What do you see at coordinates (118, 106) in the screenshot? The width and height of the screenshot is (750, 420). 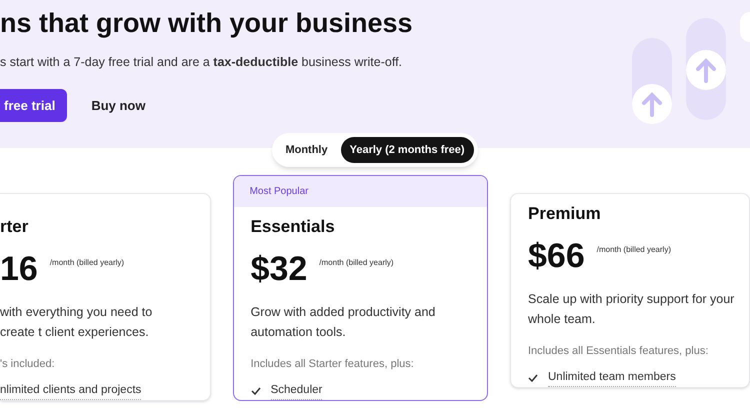 I see `buy-now-button: Buy now` at bounding box center [118, 106].